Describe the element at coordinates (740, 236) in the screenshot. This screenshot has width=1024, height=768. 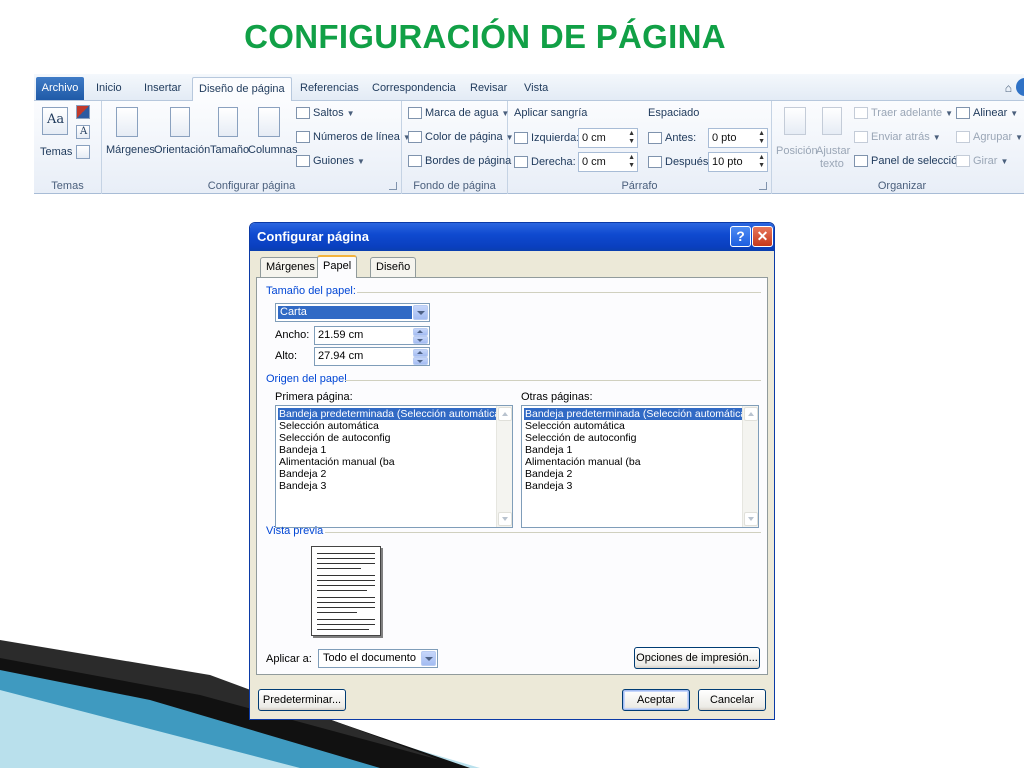
I see `help-button: ?` at that location.